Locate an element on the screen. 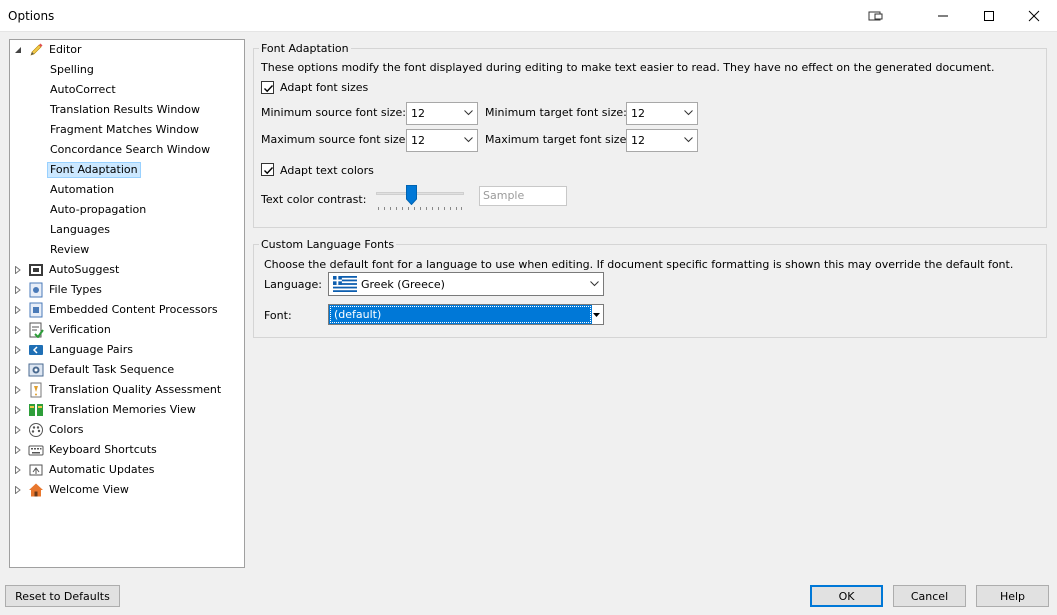 This screenshot has height=615, width=1057. tree-node-label: Languages is located at coordinates (80, 229).